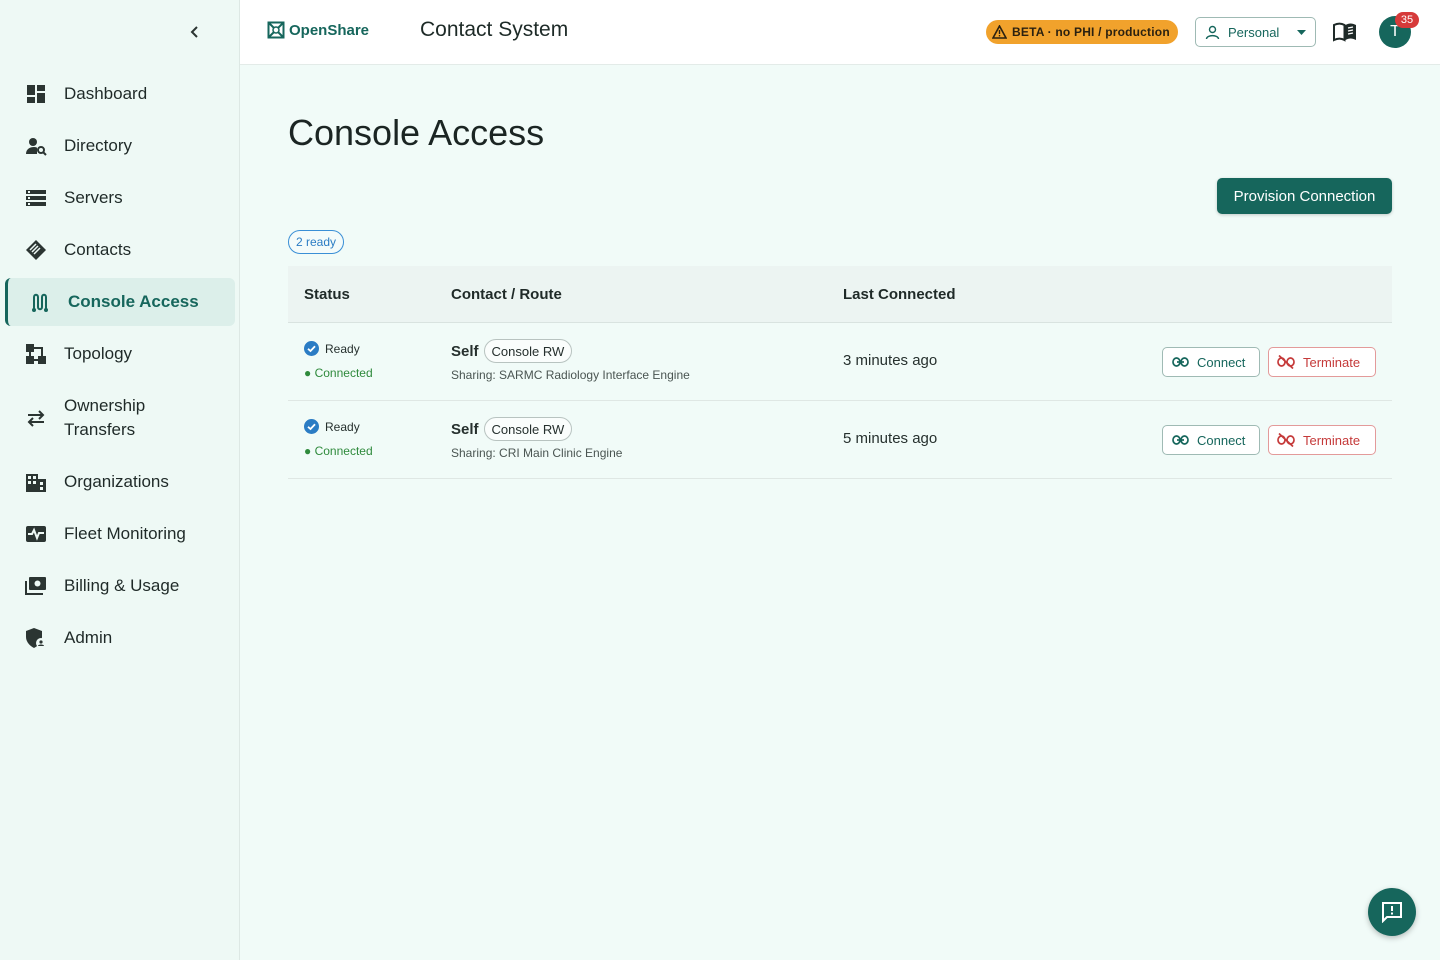  I want to click on feedback-icon, so click(1392, 912).